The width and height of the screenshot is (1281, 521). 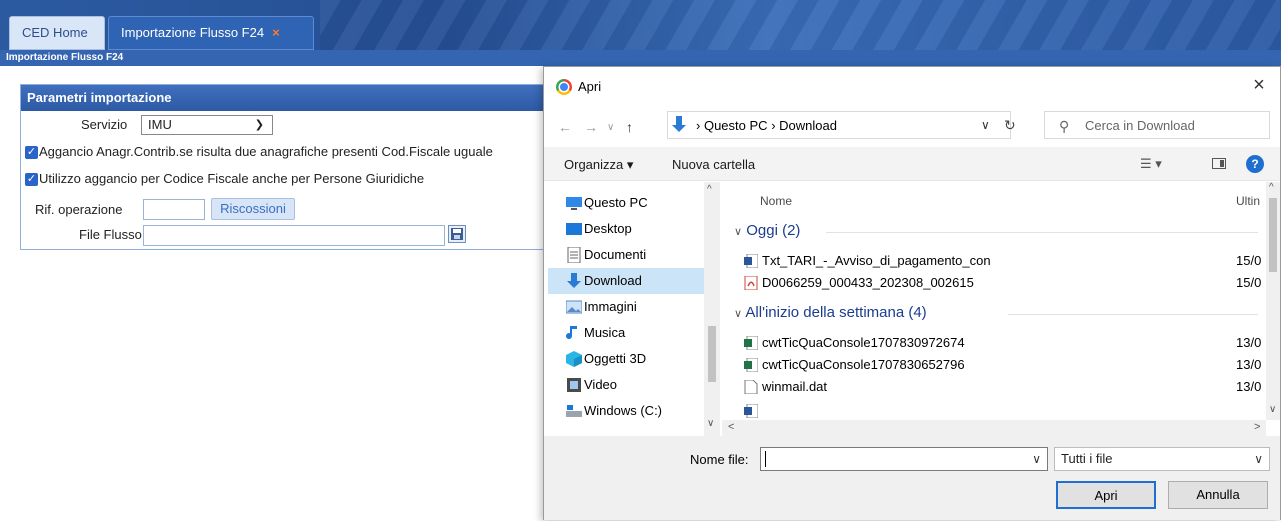 What do you see at coordinates (1064, 126) in the screenshot?
I see `search-icon: ⚲` at bounding box center [1064, 126].